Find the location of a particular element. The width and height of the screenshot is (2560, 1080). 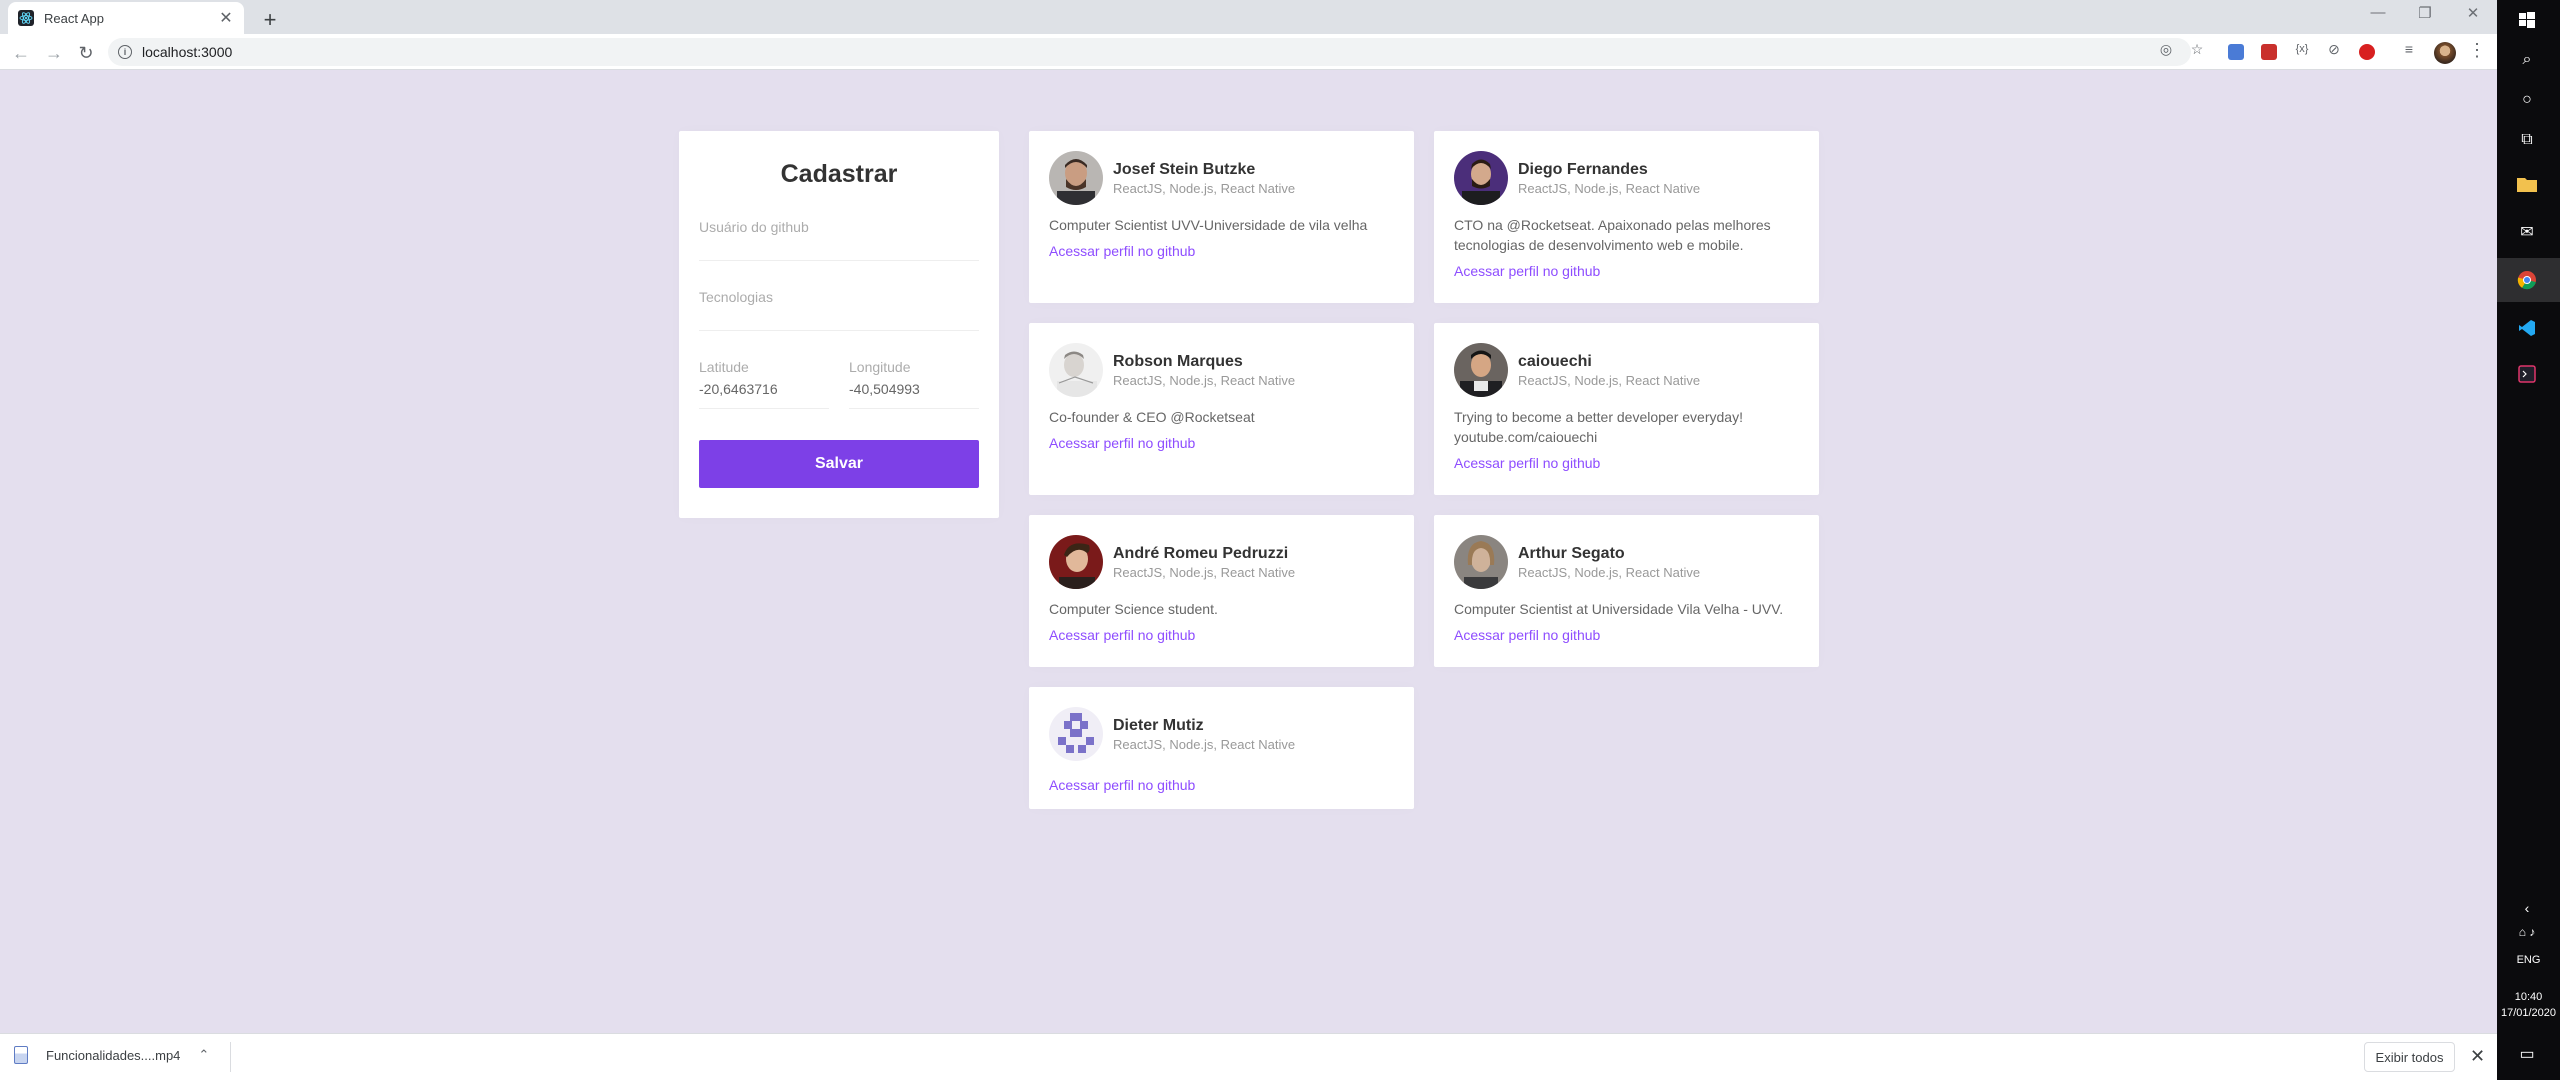

browser-menu-icon: ⋮ is located at coordinates (2477, 50).